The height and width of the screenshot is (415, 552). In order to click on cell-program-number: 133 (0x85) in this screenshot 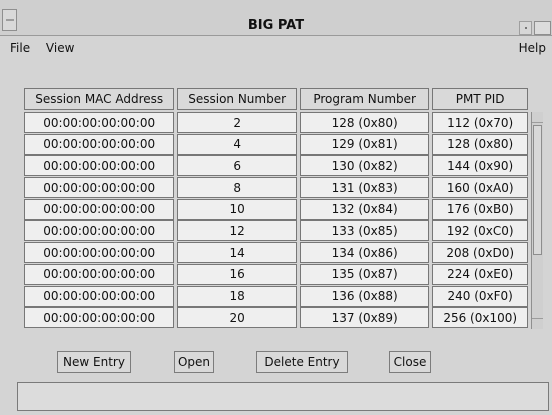, I will do `click(364, 231)`.